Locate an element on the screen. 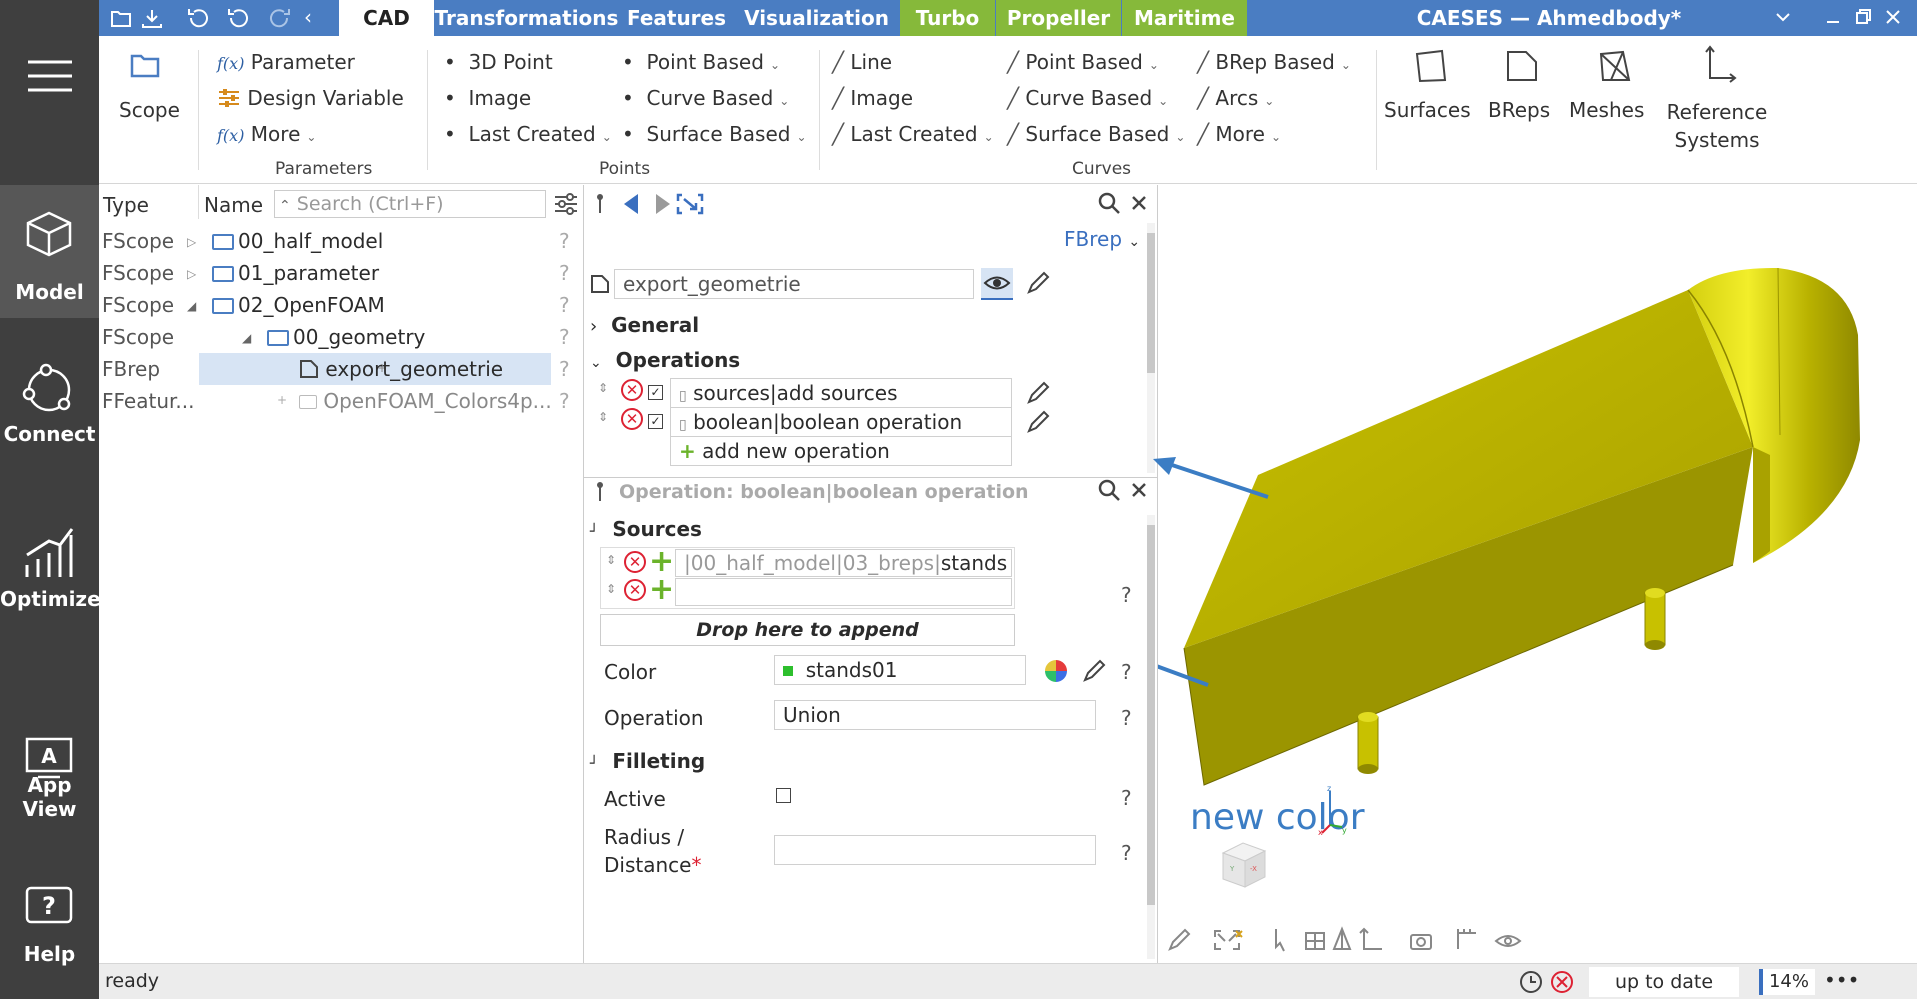 Image resolution: width=1917 pixels, height=999 pixels. object-name-field: export_geometrie is located at coordinates (794, 284).